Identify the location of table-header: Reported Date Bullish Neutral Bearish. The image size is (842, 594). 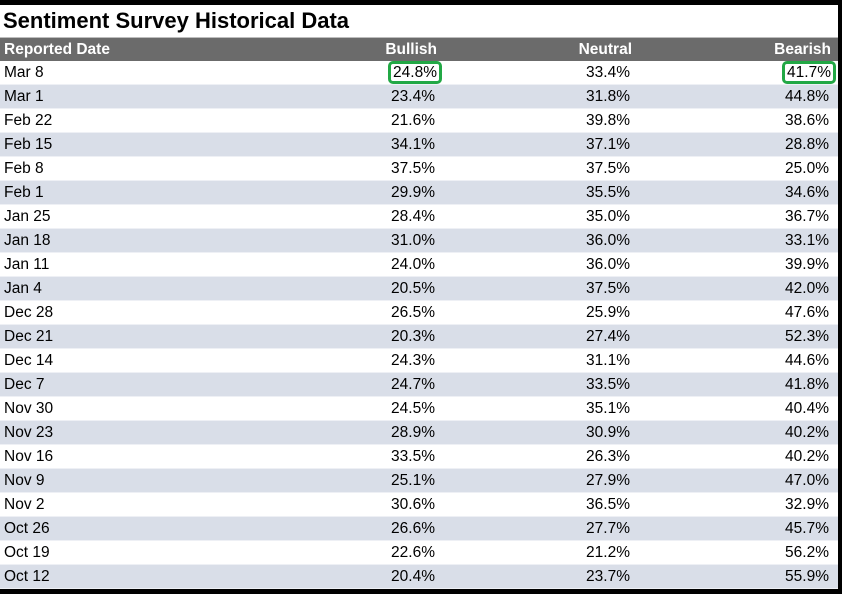
(419, 49).